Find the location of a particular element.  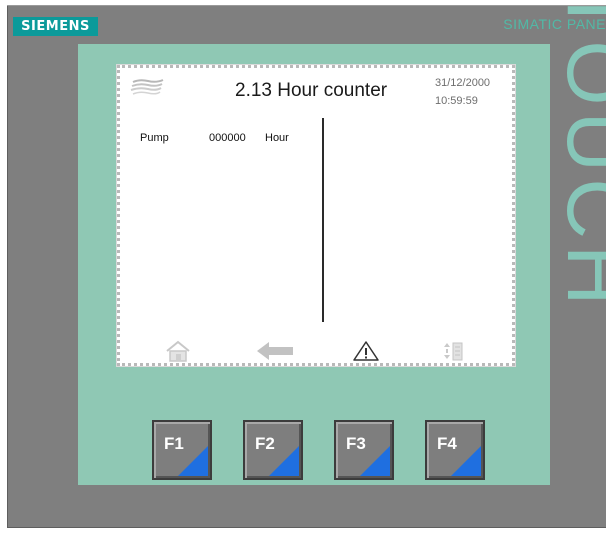

screen-logo-icon is located at coordinates (147, 87).